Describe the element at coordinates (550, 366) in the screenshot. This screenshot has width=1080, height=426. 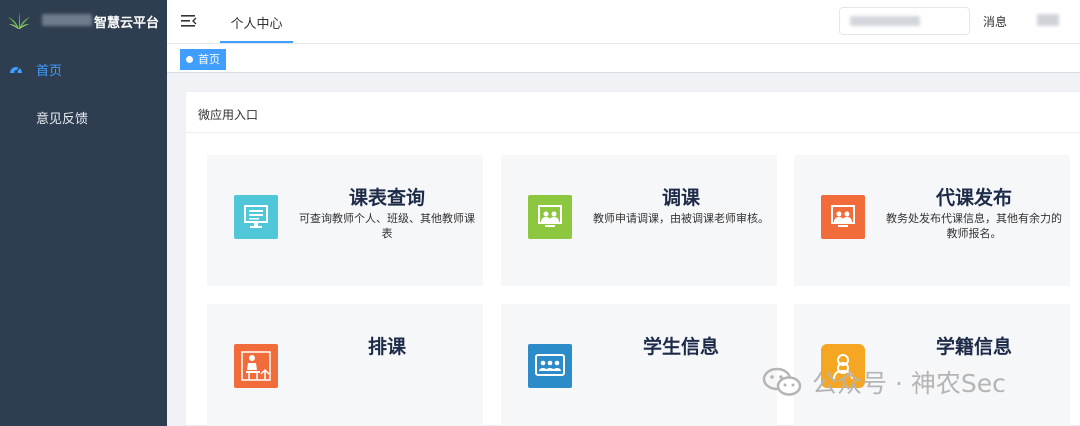
I see `students-icon` at that location.